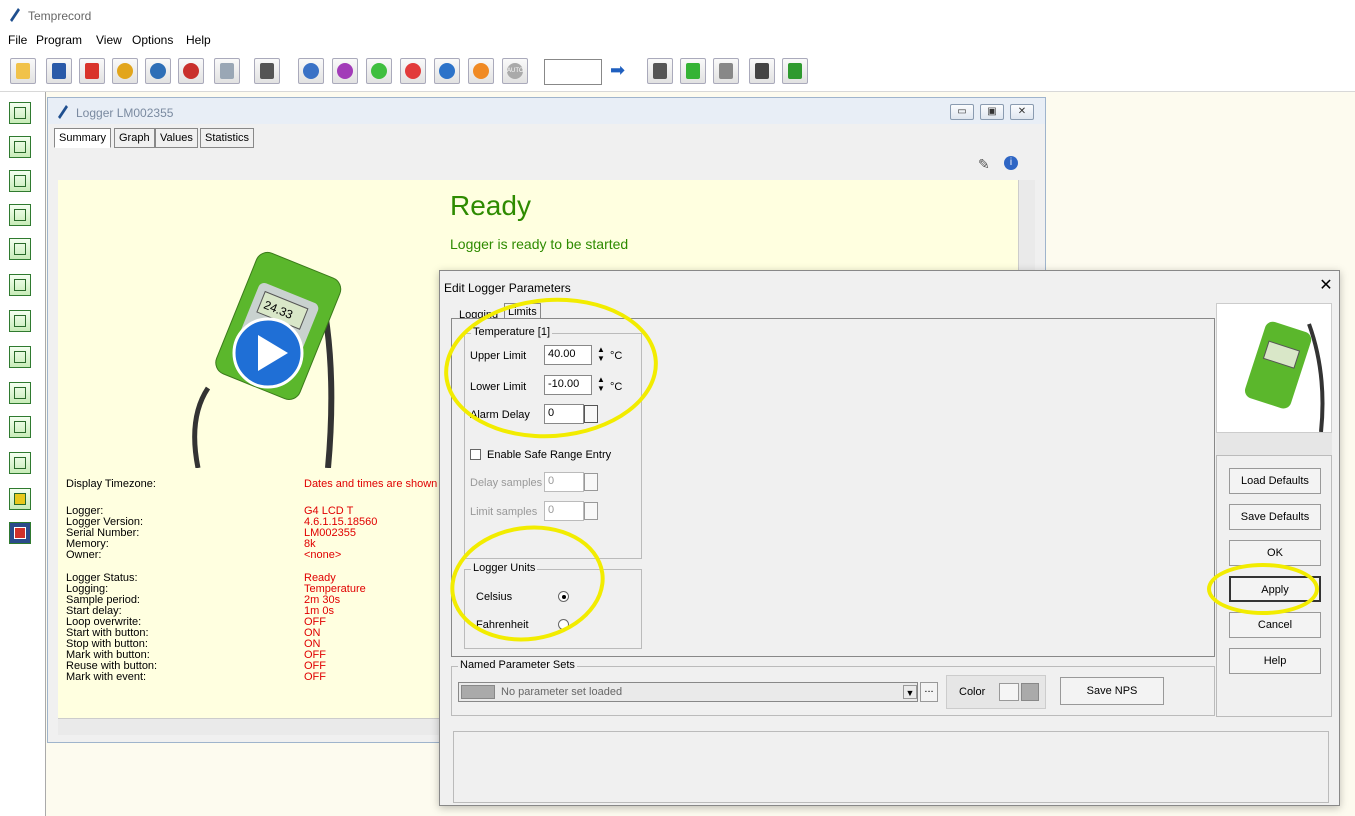 This screenshot has width=1355, height=816. What do you see at coordinates (1275, 481) in the screenshot?
I see `load-defaults-button: Load Defaults` at bounding box center [1275, 481].